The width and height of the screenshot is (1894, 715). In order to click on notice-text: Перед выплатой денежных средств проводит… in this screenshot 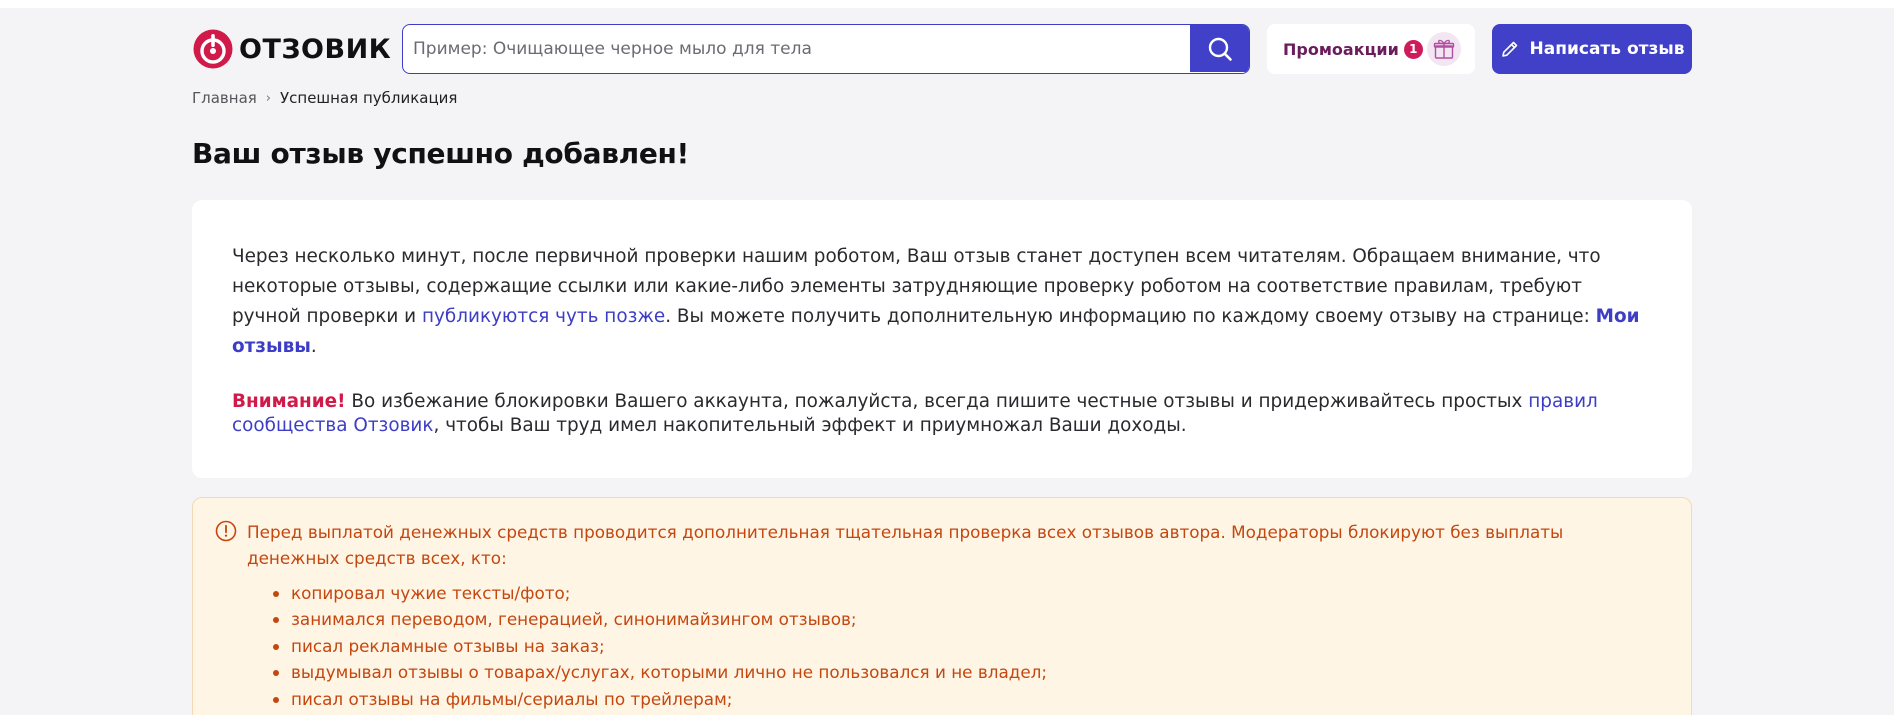, I will do `click(905, 545)`.